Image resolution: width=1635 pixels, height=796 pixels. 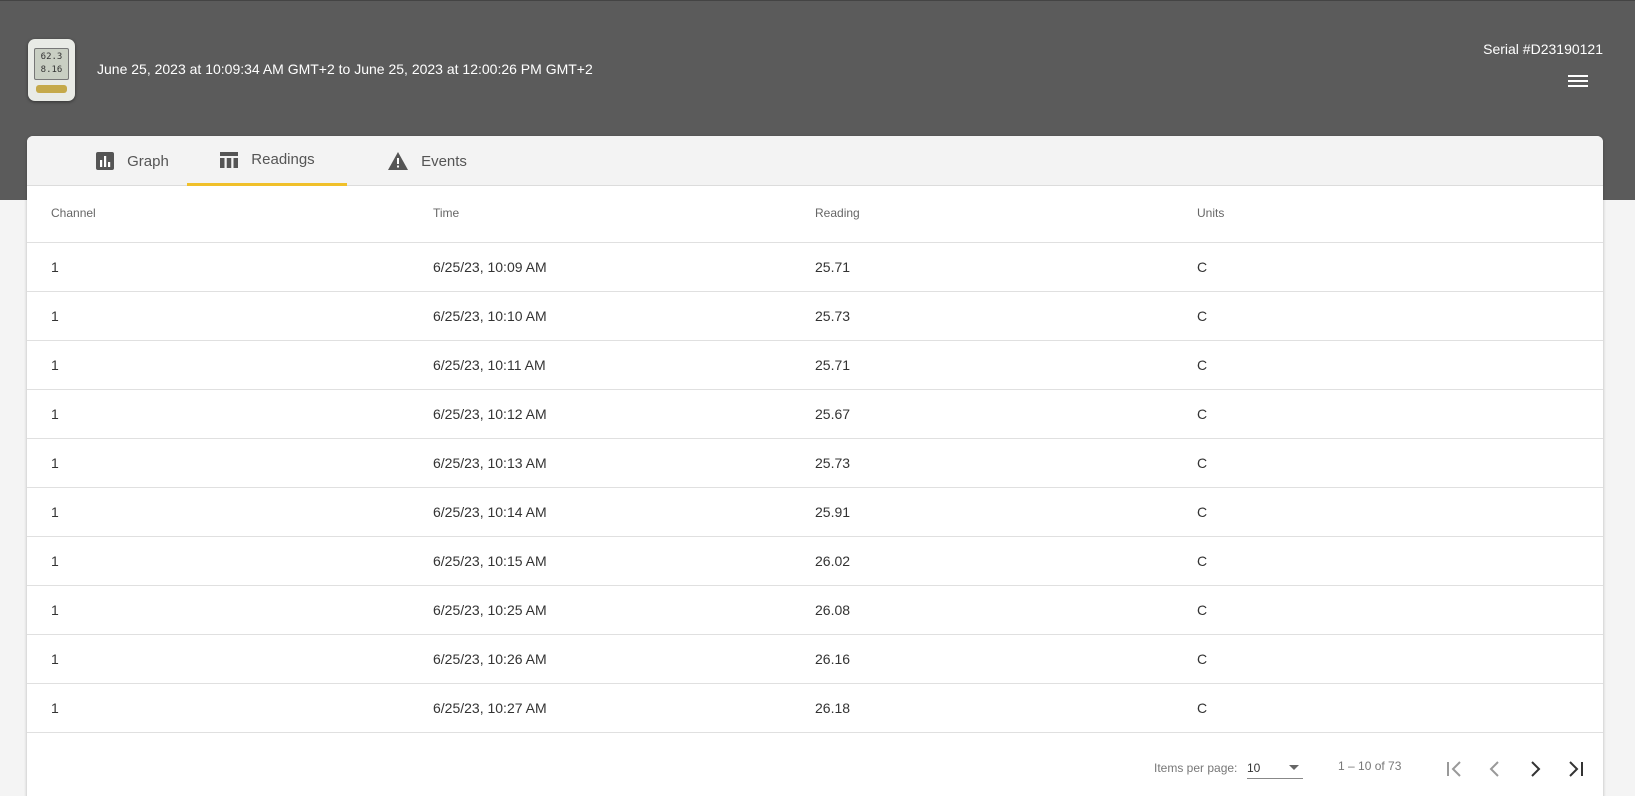 I want to click on column-header-reading: Reading, so click(x=837, y=213).